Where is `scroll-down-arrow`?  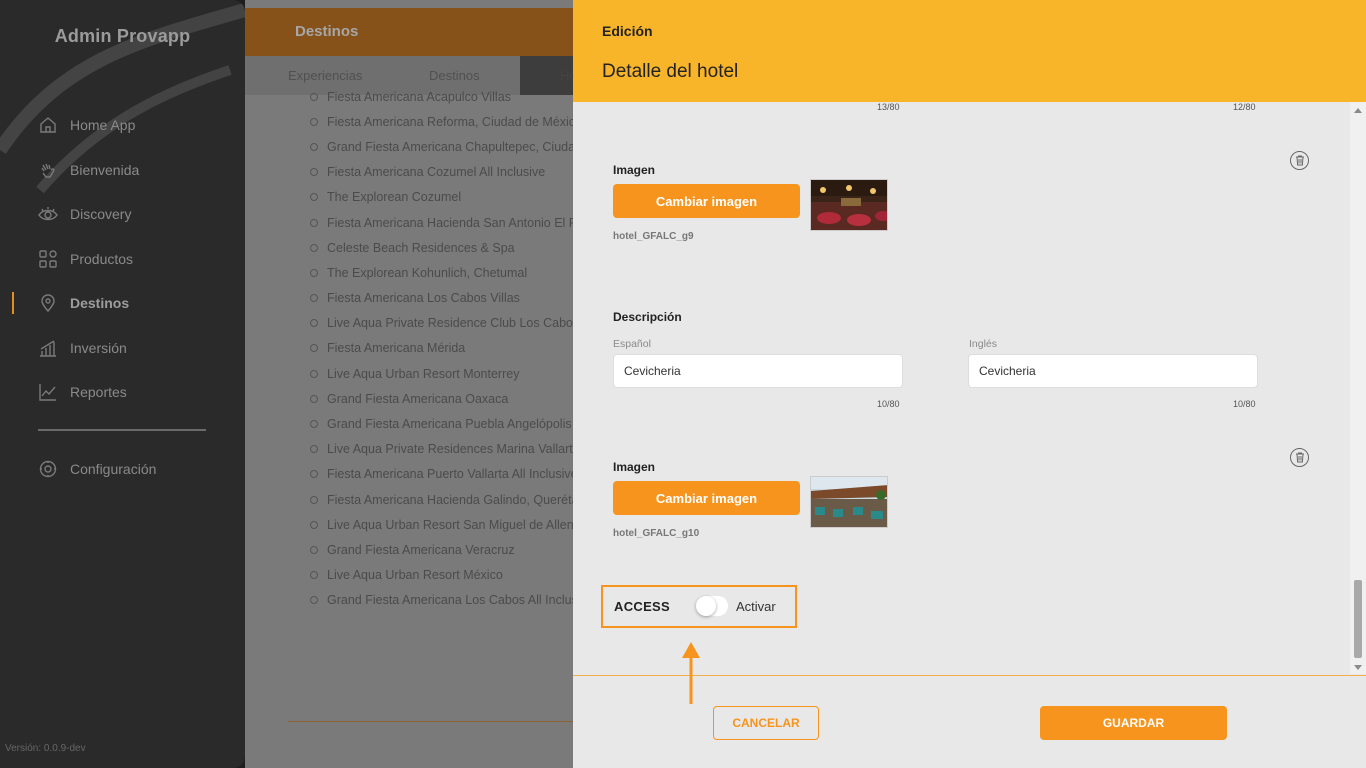
scroll-down-arrow is located at coordinates (1358, 667).